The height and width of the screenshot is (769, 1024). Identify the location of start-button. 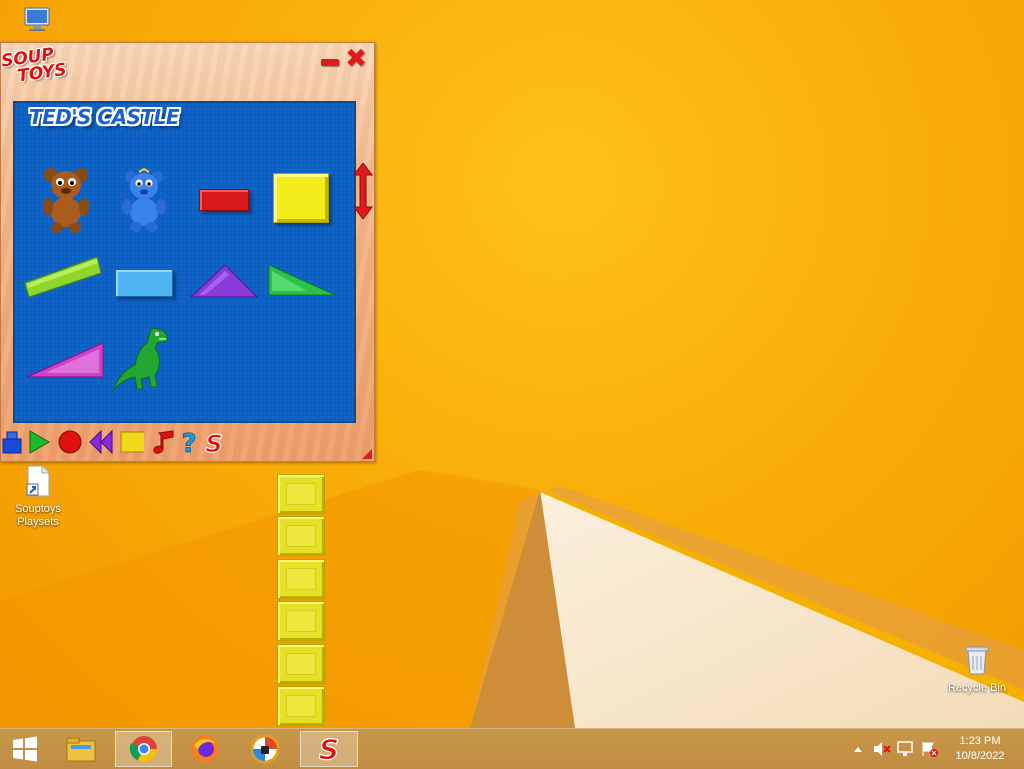
(25, 749).